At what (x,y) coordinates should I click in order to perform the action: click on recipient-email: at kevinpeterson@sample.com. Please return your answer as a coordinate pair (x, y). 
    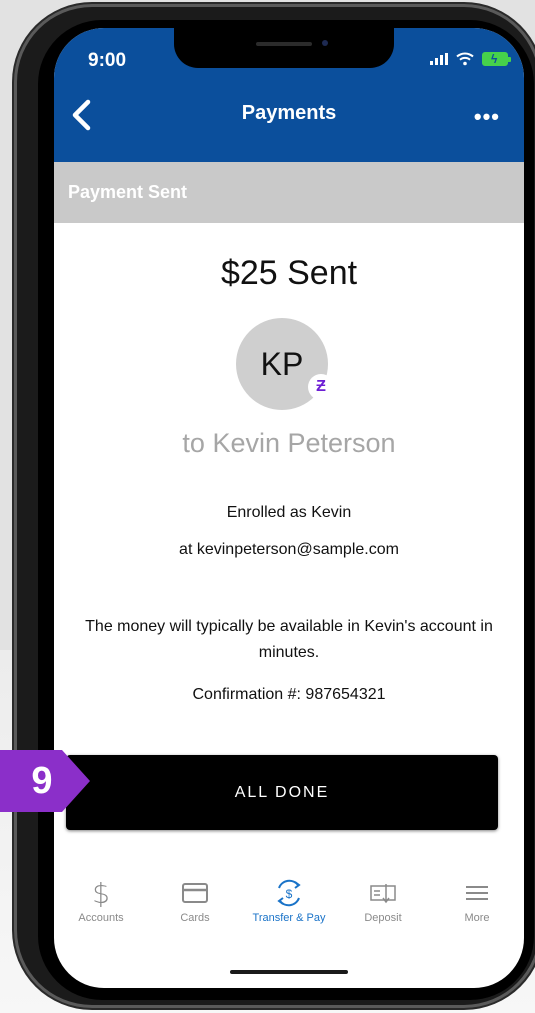
    Looking at the image, I should click on (289, 549).